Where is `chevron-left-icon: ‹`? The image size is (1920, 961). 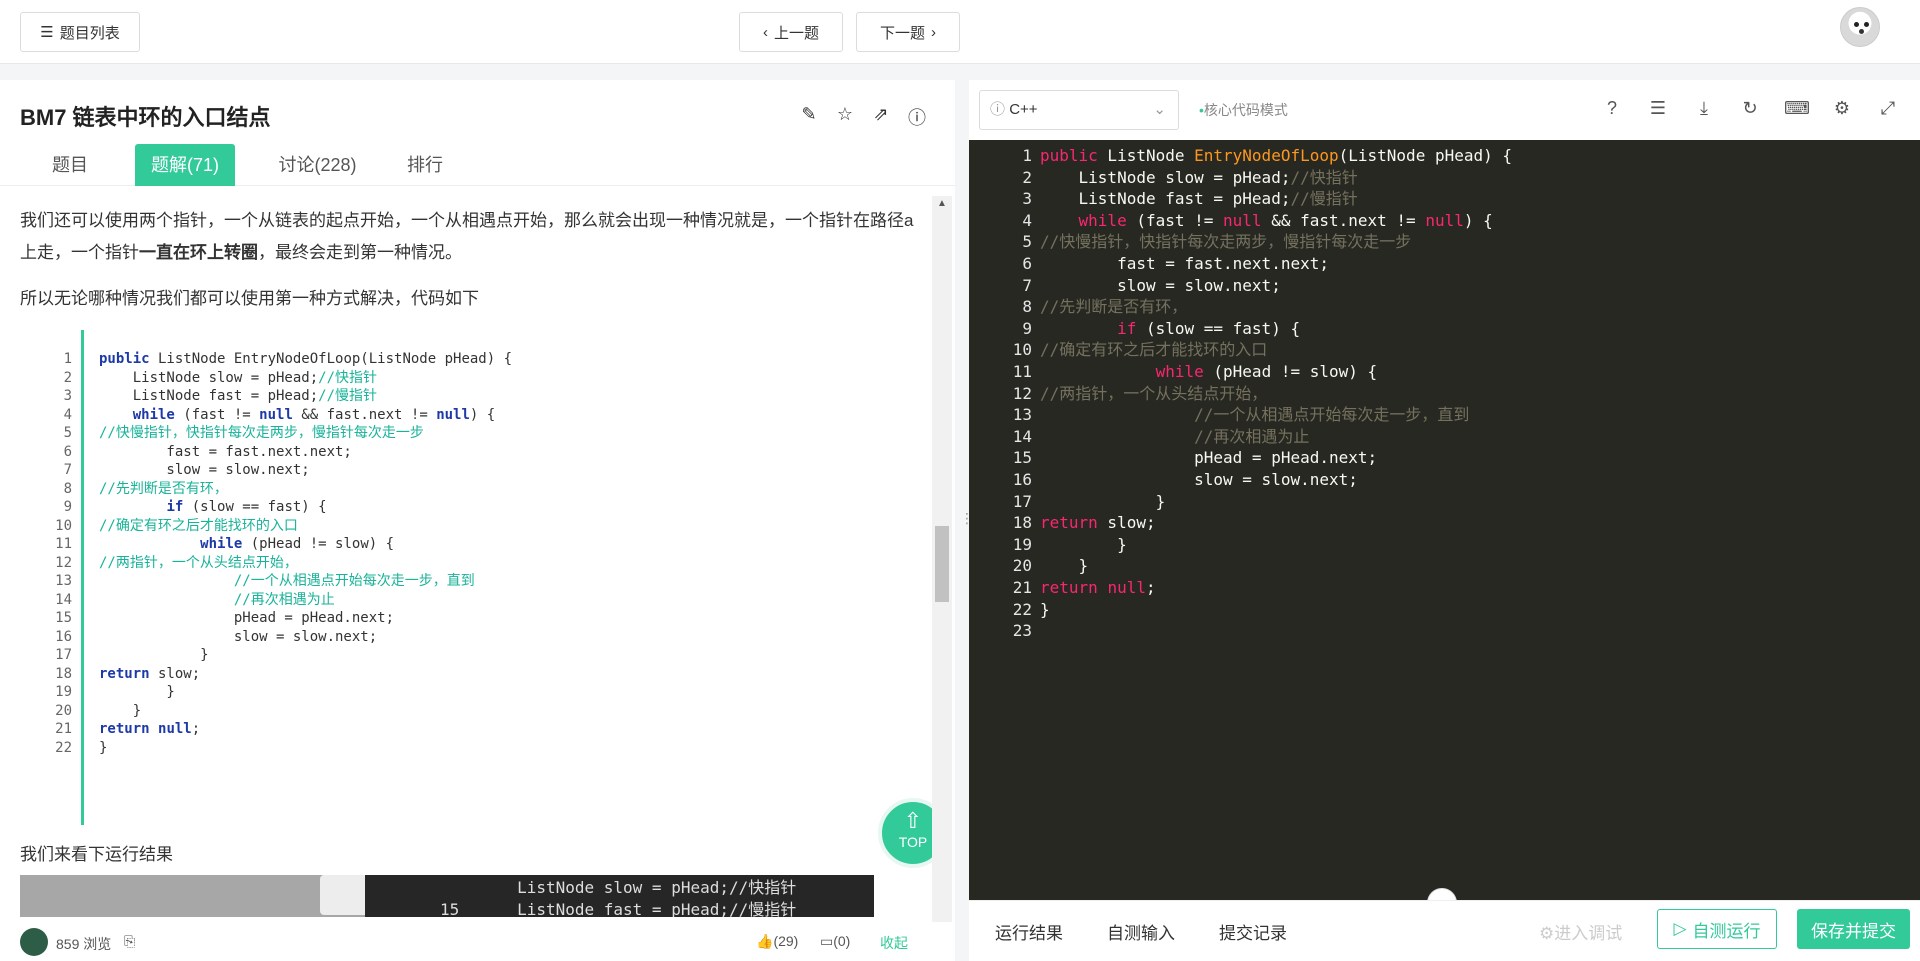
chevron-left-icon: ‹ is located at coordinates (765, 32).